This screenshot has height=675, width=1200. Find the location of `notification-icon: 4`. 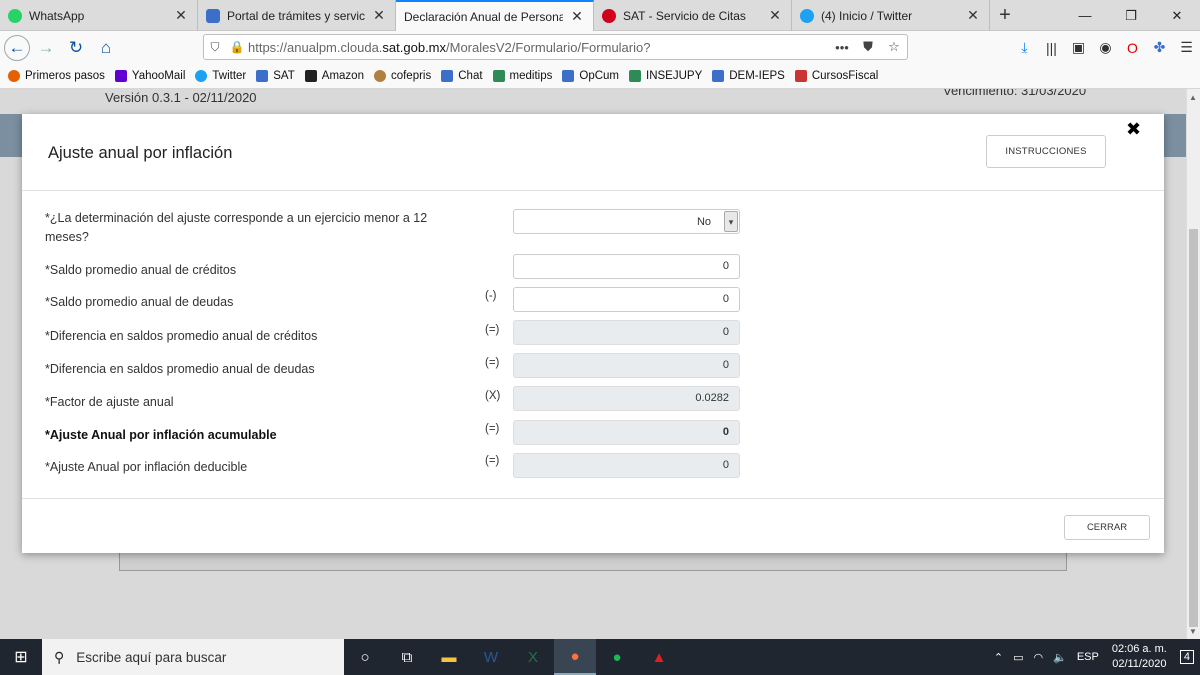

notification-icon: 4 is located at coordinates (1186, 657).